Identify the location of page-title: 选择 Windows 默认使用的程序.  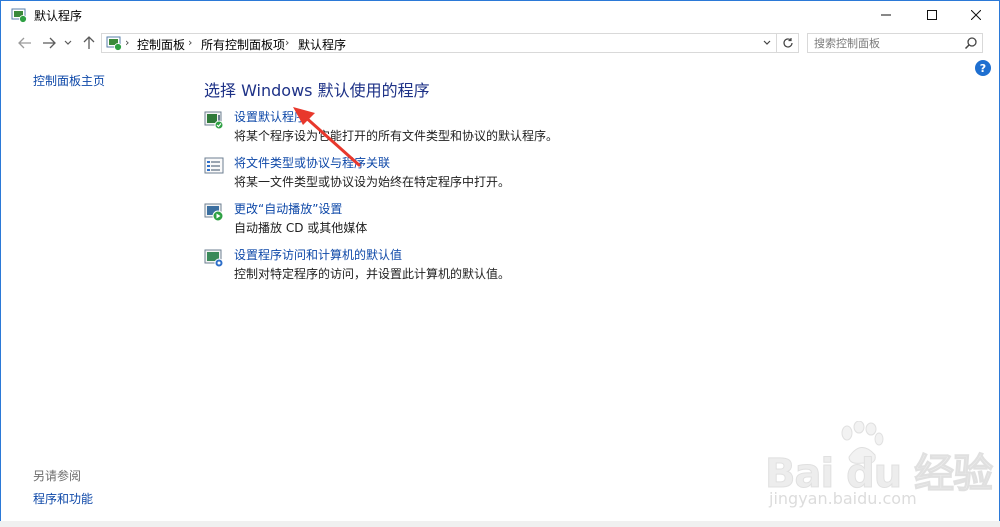
(317, 90).